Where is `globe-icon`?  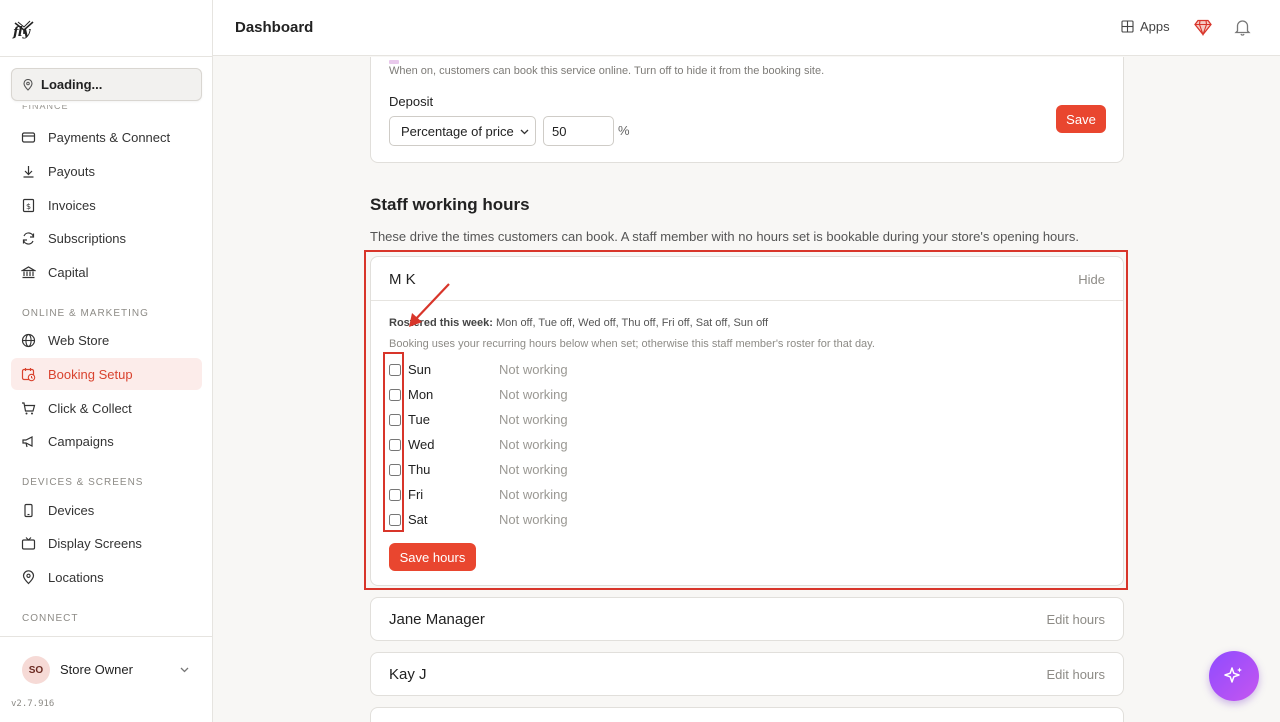
globe-icon is located at coordinates (28, 340).